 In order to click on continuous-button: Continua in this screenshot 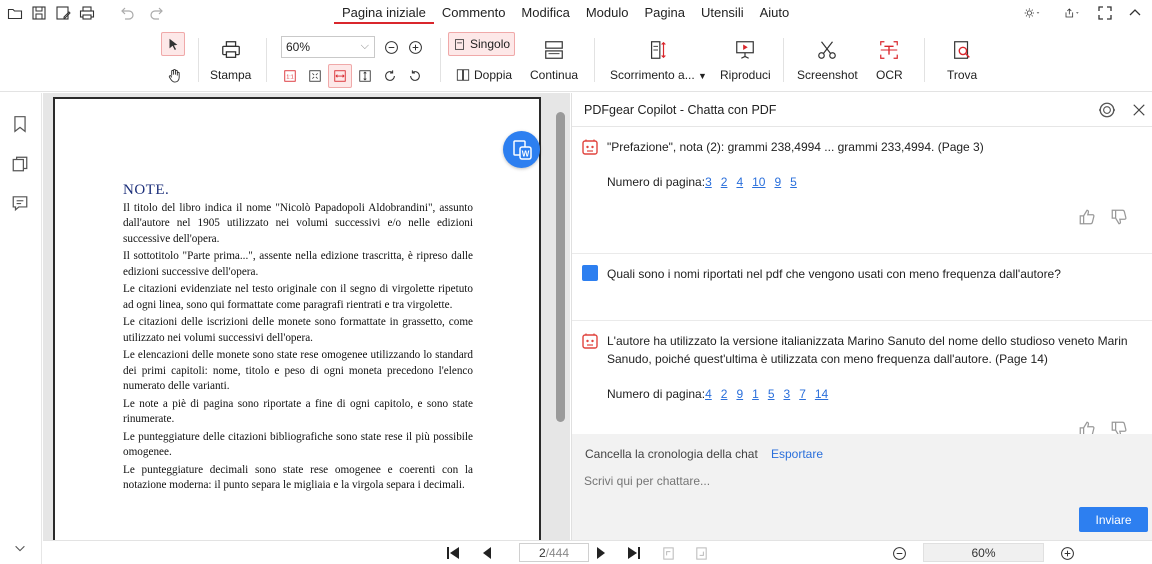, I will do `click(554, 60)`.